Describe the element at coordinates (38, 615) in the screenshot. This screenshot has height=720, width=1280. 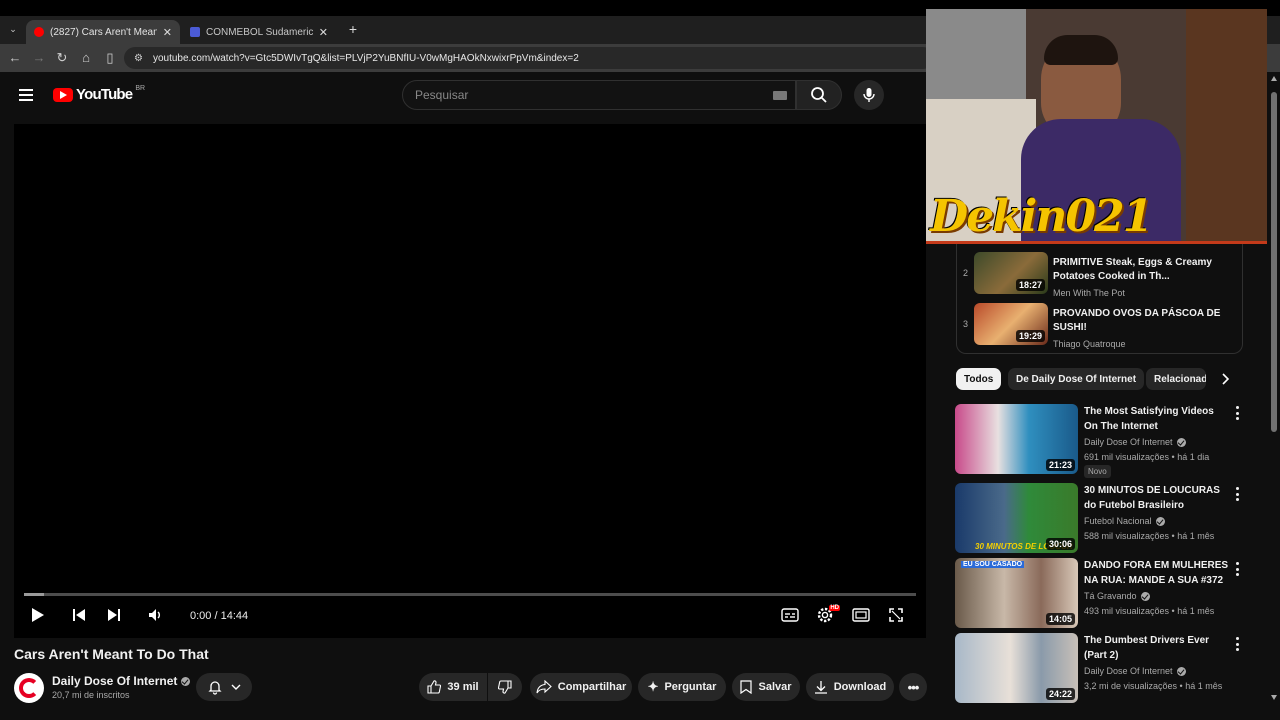
I see `play-button` at that location.